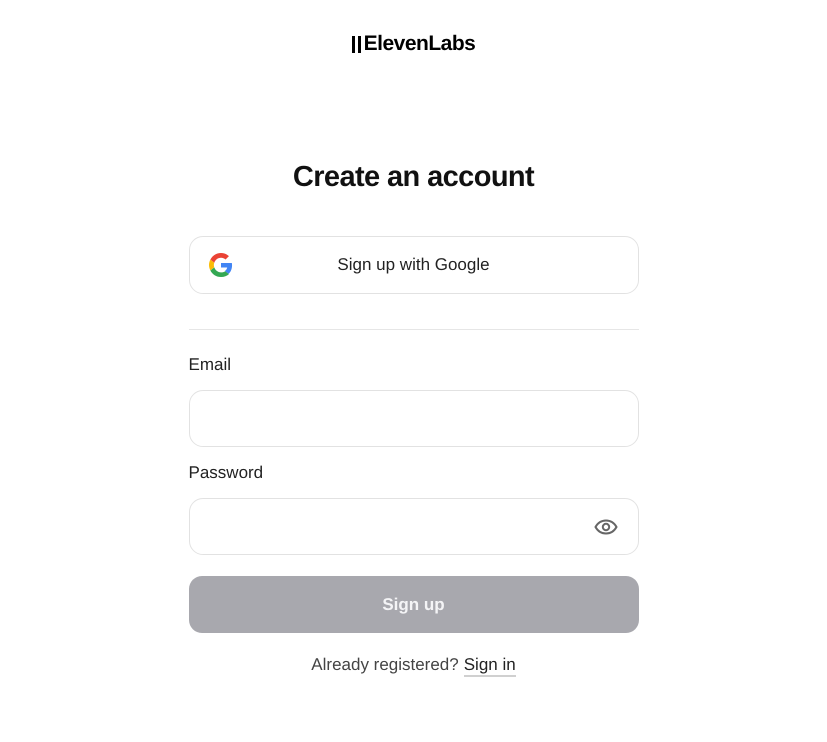  I want to click on field-label: Password, so click(226, 473).